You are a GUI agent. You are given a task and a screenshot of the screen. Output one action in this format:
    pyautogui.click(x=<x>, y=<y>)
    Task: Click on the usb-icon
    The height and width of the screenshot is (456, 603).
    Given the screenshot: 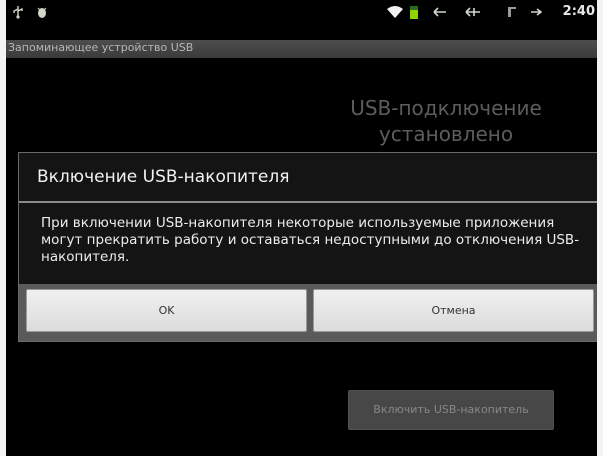 What is the action you would take?
    pyautogui.click(x=18, y=12)
    